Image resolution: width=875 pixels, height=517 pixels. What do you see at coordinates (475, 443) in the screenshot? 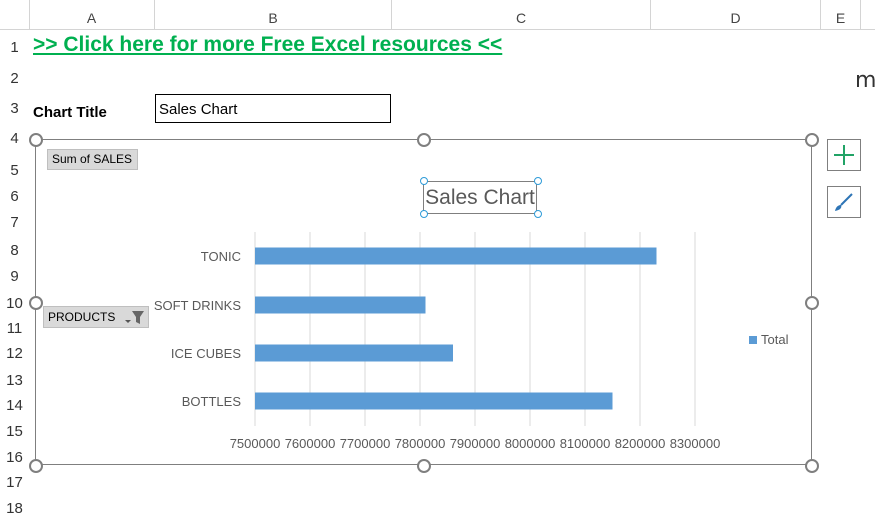
I see `x-tick-label: 7900000` at bounding box center [475, 443].